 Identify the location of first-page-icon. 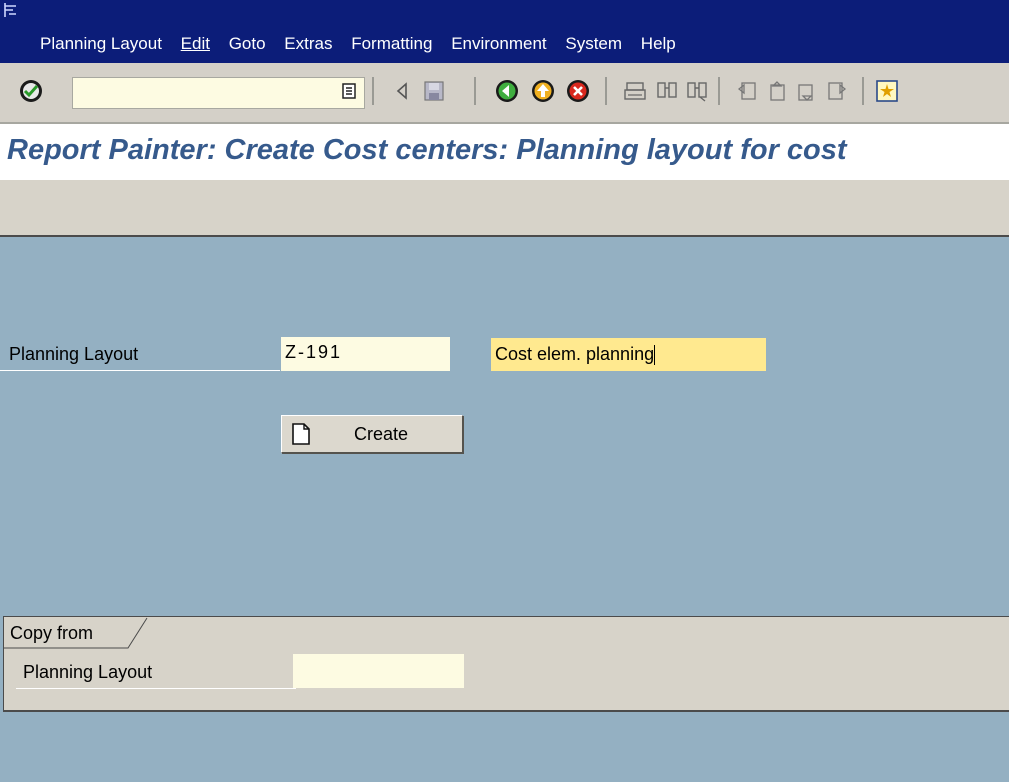
(747, 91).